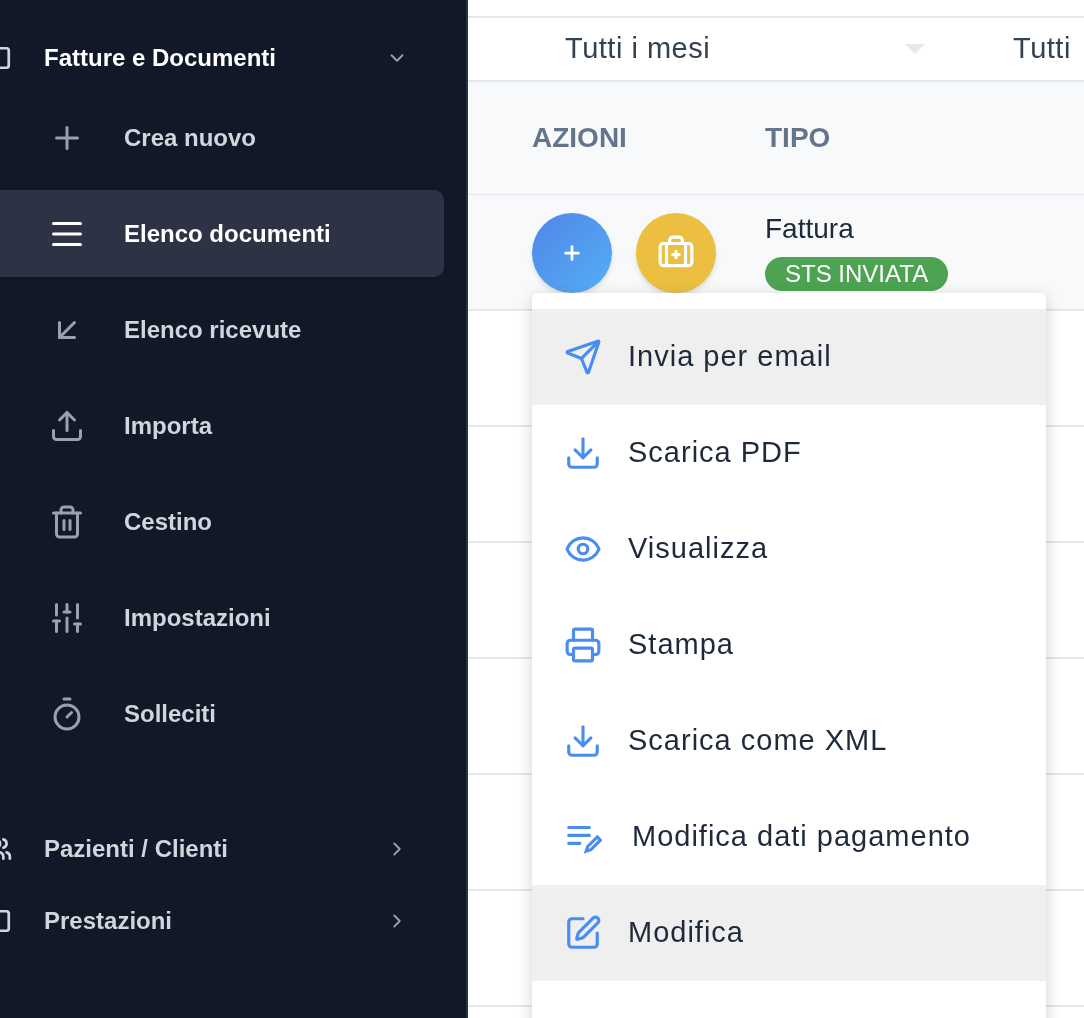  I want to click on sidebar-item: Elenco ricevute, so click(222, 329).